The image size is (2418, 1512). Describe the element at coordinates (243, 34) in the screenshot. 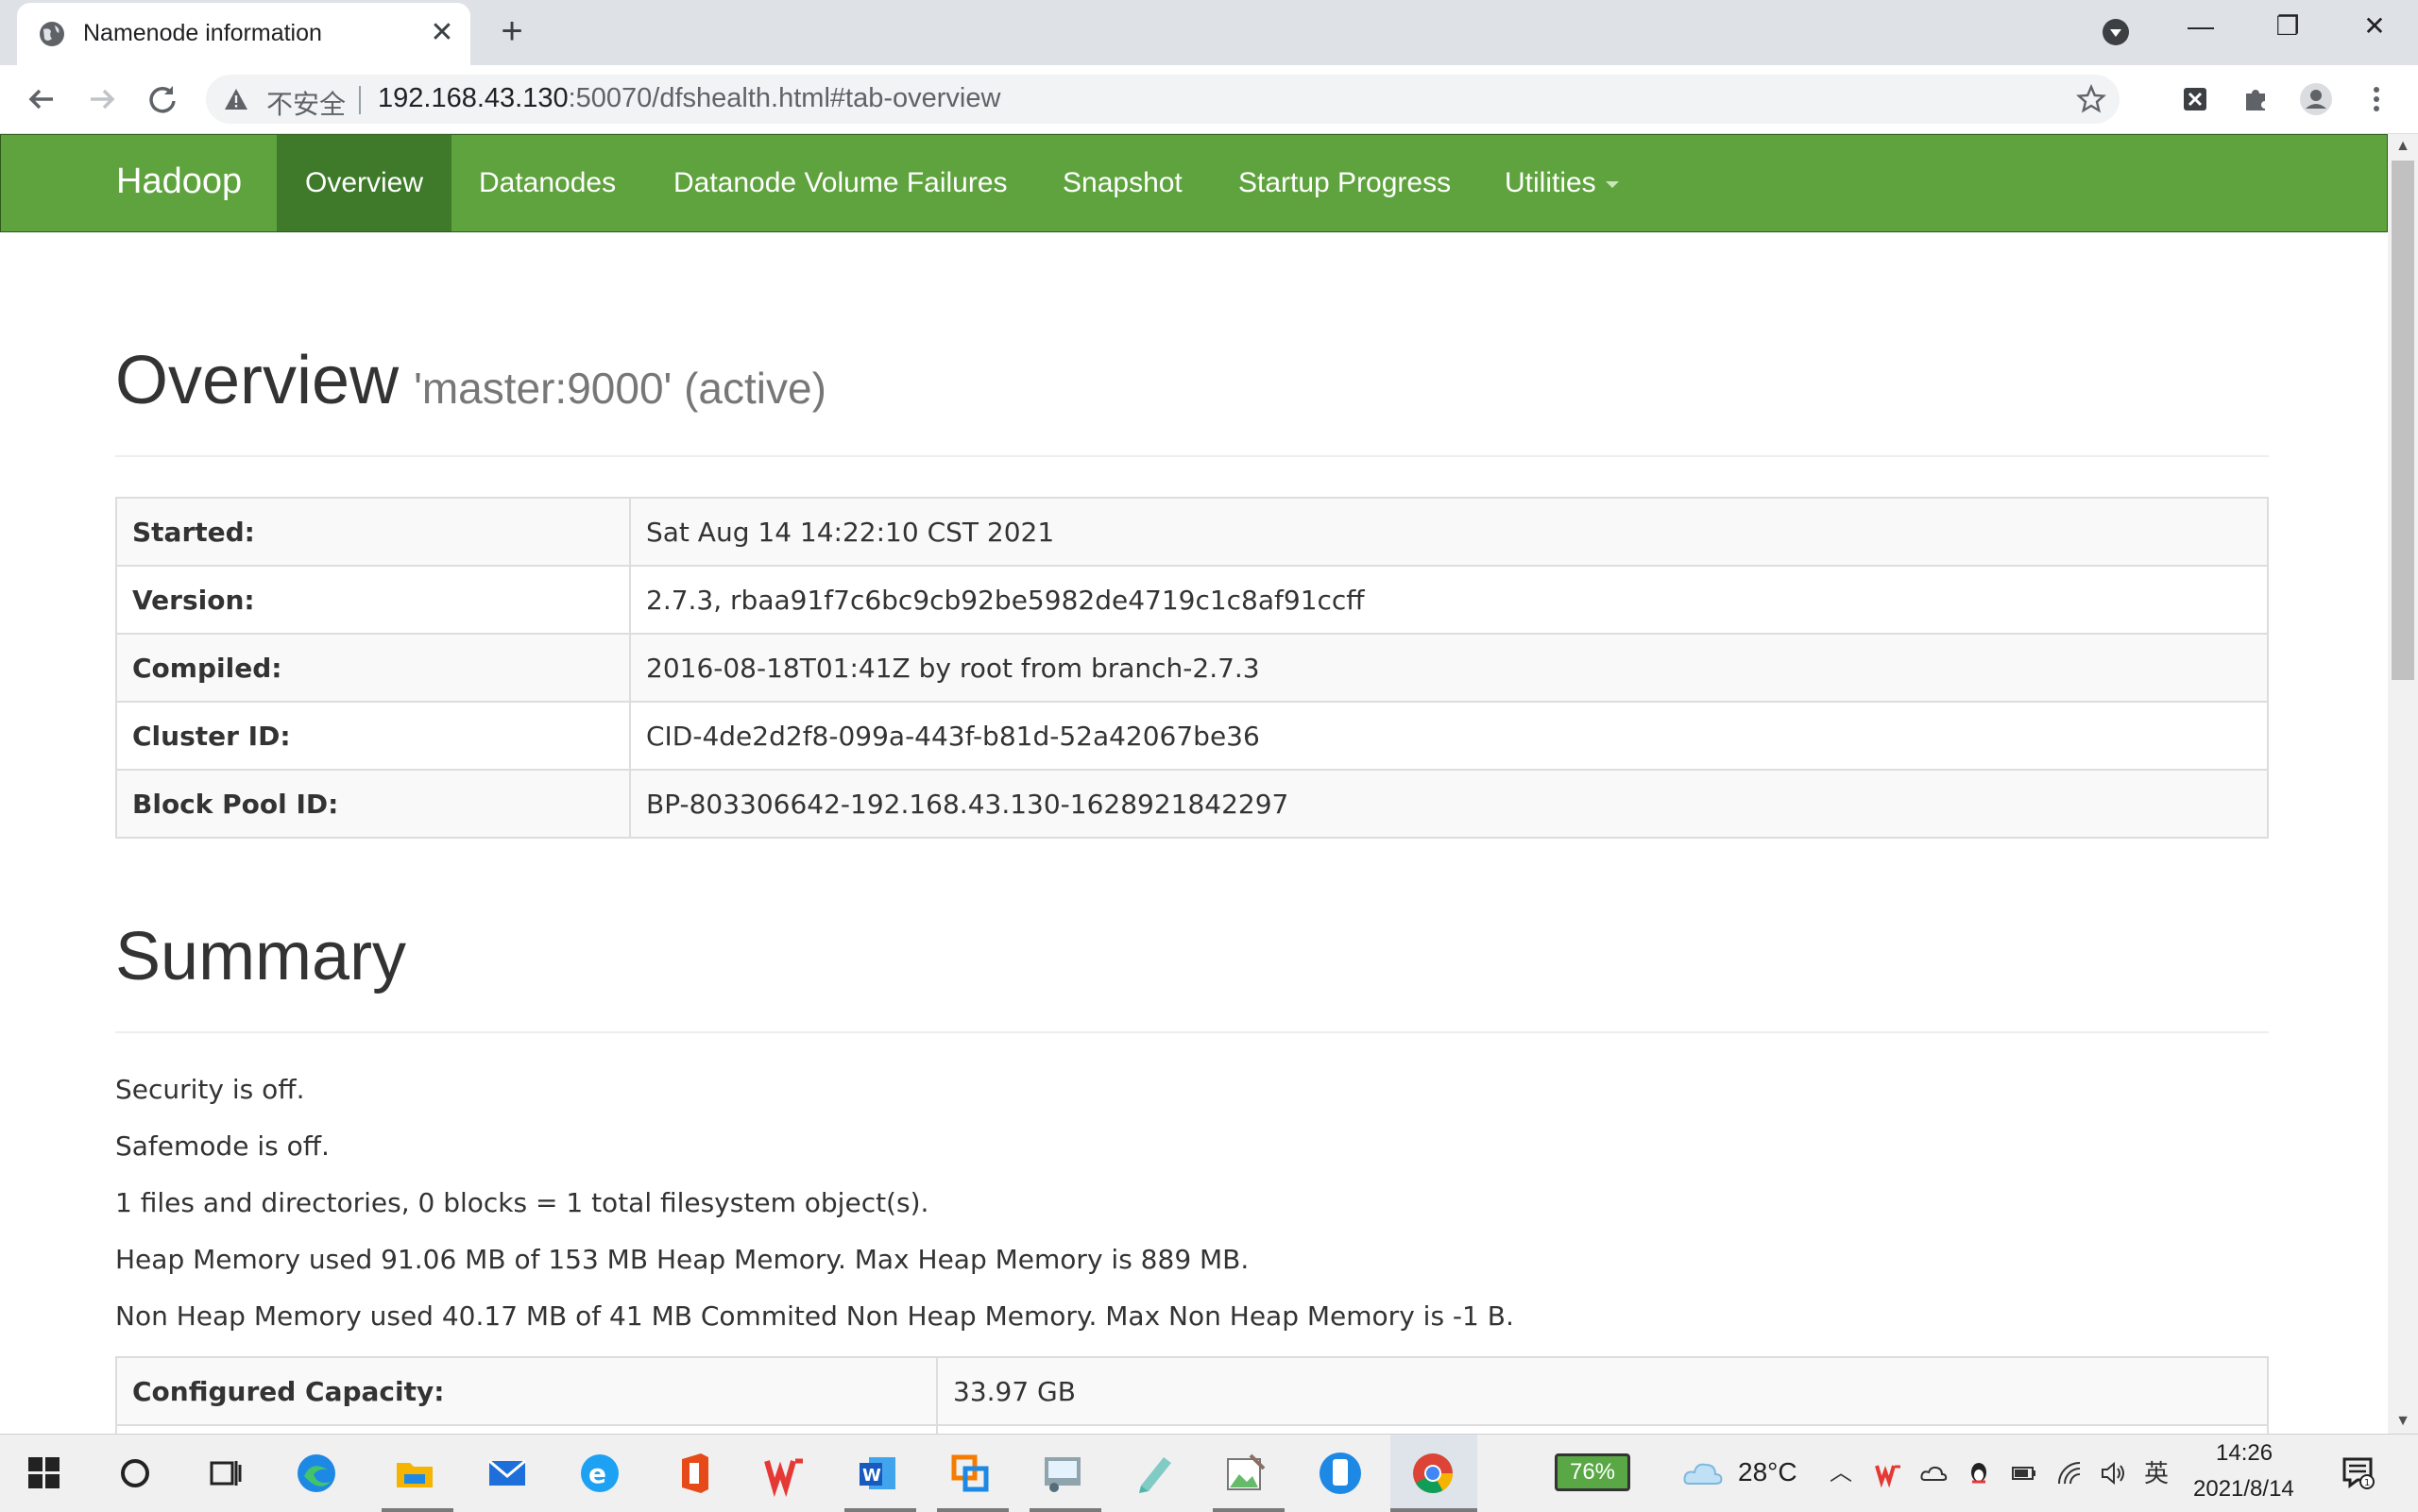

I see `browser-tab: Namenode information ✕` at that location.